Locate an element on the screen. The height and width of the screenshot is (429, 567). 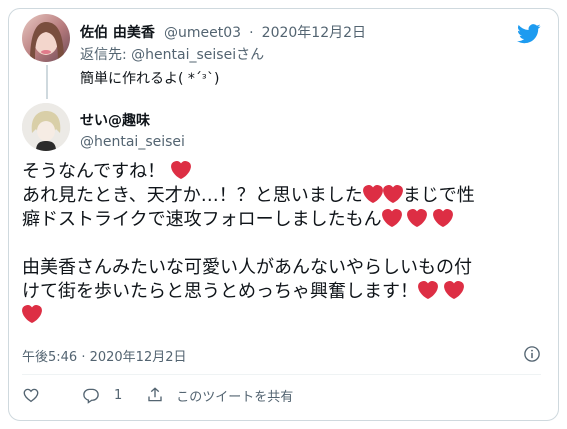
parent-avatar is located at coordinates (46, 38).